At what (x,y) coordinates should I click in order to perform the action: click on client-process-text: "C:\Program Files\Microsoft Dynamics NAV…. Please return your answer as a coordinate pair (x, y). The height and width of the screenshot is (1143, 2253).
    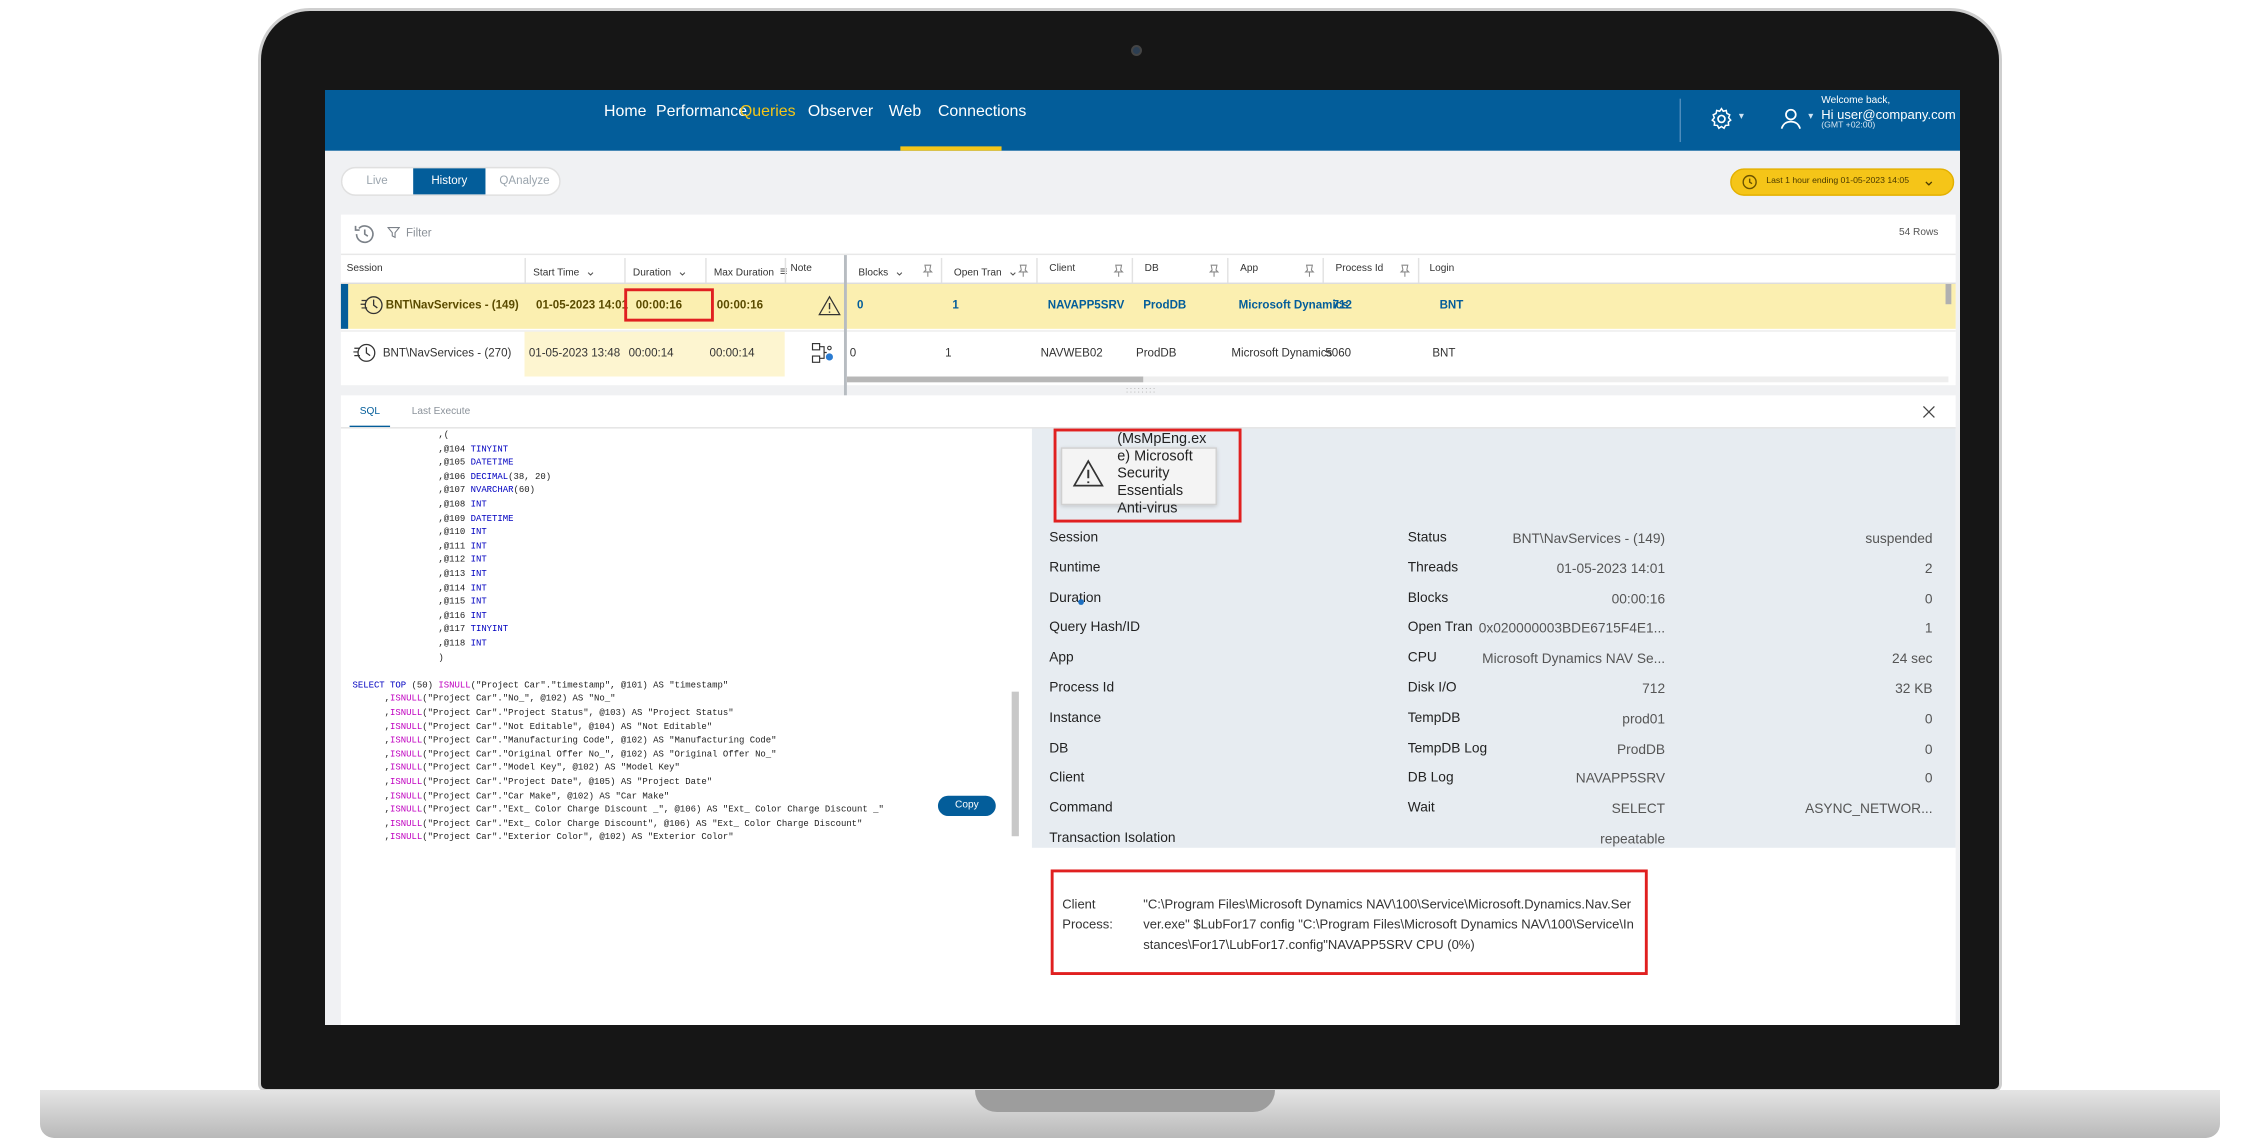
    Looking at the image, I should click on (1388, 924).